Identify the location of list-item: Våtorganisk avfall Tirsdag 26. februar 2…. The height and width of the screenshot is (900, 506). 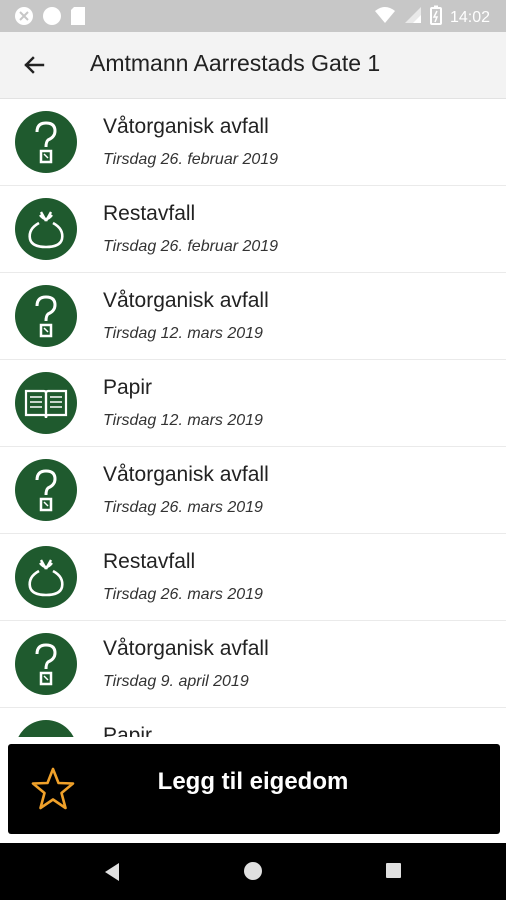
(253, 142).